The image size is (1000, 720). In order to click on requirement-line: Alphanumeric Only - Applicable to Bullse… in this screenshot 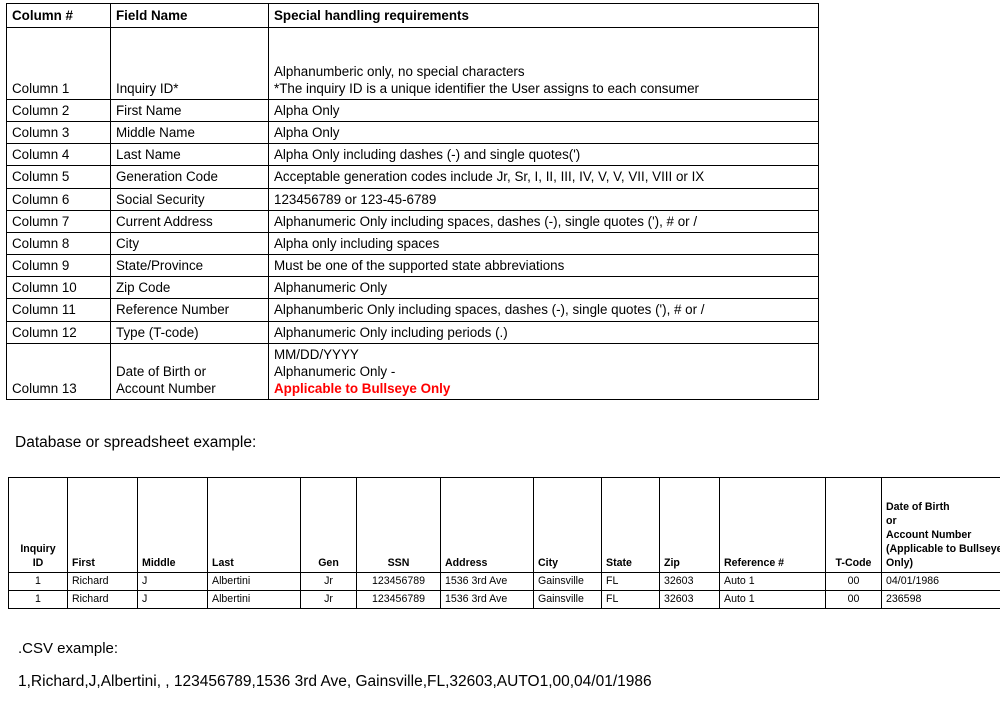, I will do `click(543, 380)`.